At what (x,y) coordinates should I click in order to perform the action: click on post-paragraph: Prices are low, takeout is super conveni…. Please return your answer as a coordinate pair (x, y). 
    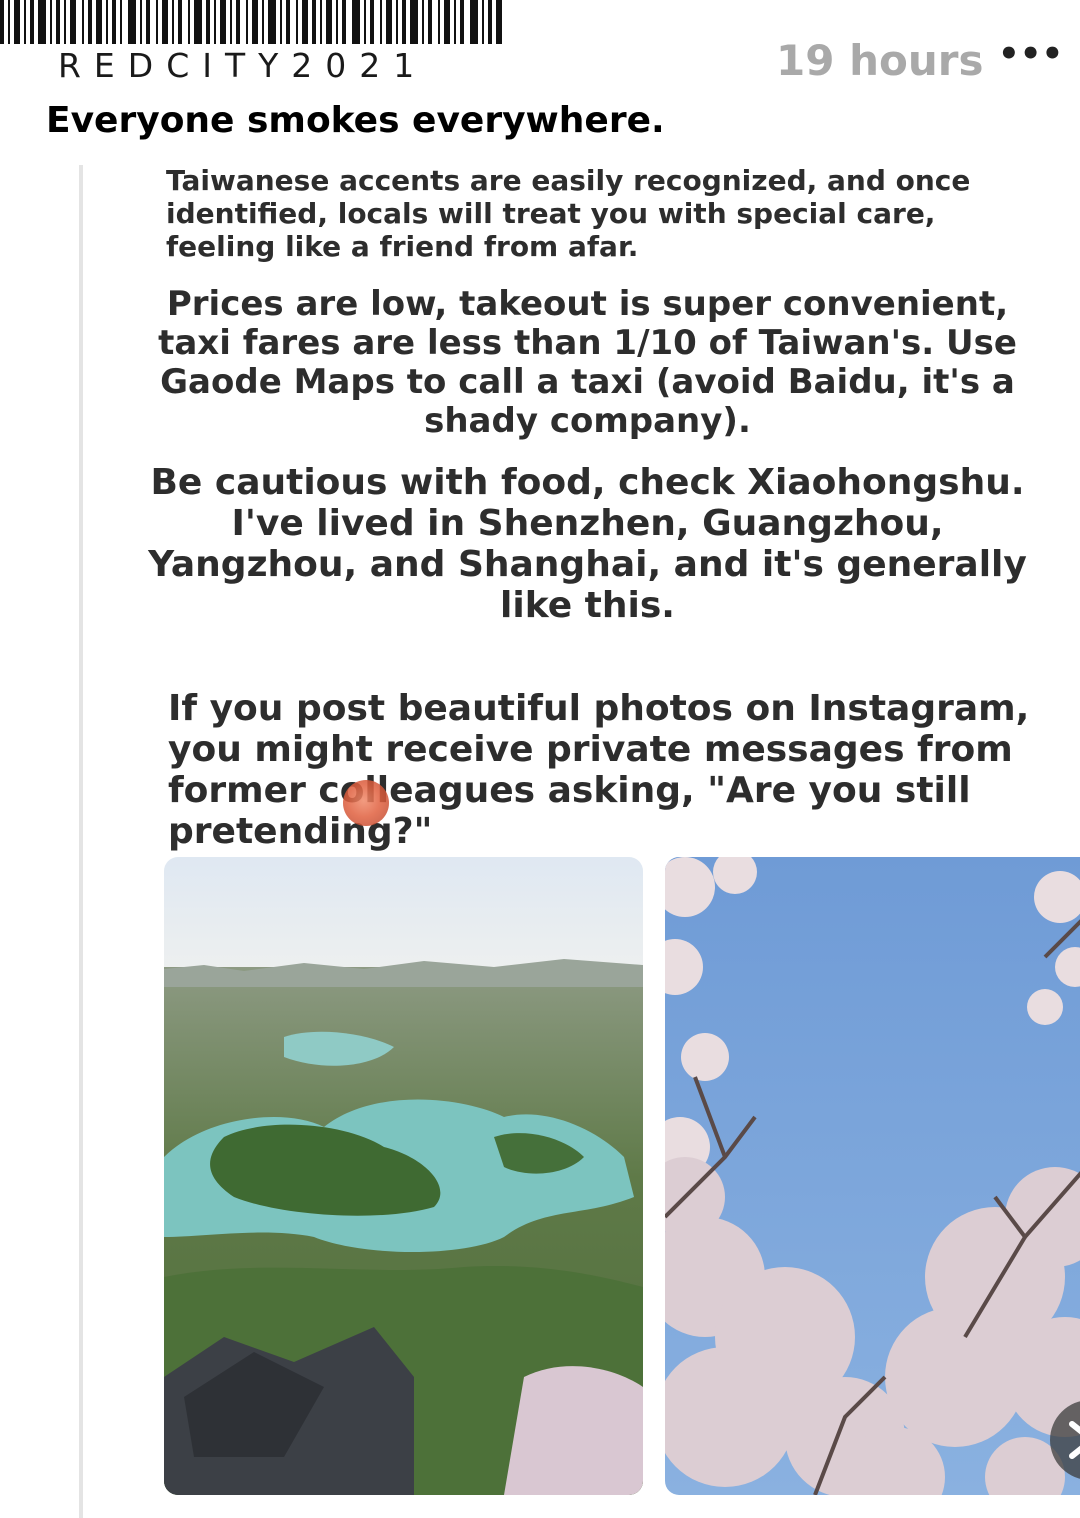
    Looking at the image, I should click on (587, 362).